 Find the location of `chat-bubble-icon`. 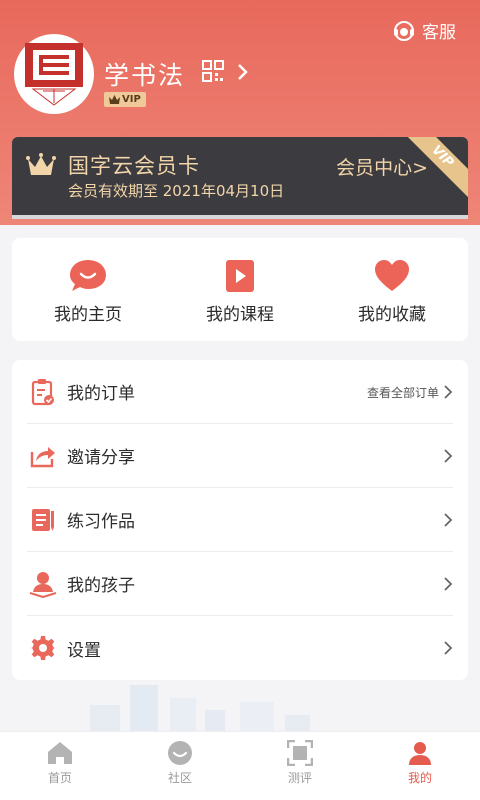

chat-bubble-icon is located at coordinates (88, 275).